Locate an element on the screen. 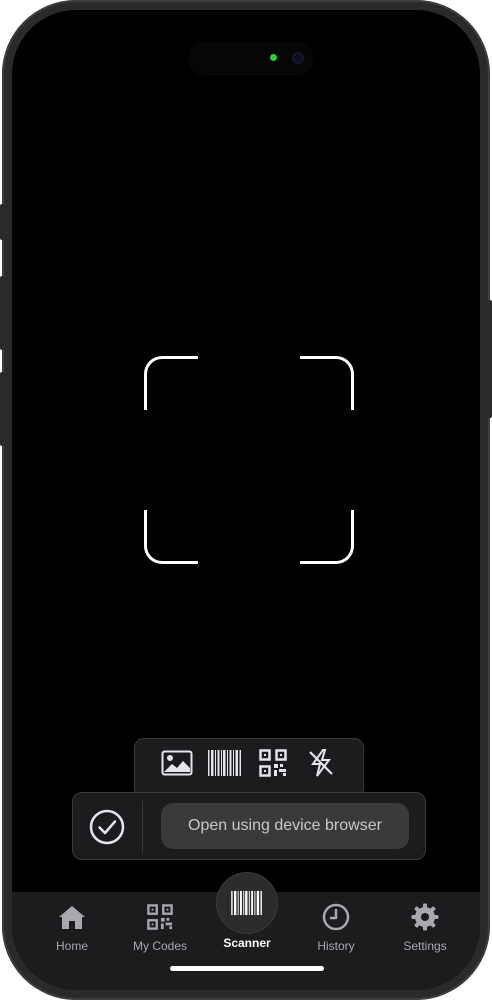  tab-settings: Settings is located at coordinates (425, 929).